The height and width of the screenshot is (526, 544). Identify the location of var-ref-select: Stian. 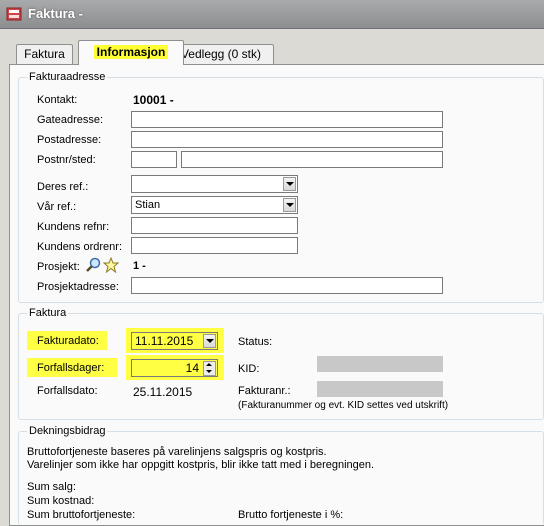
(214, 205).